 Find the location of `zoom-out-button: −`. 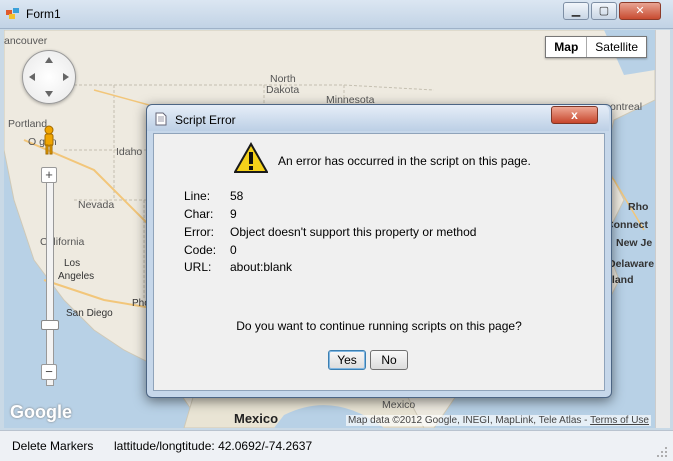

zoom-out-button: − is located at coordinates (49, 372).